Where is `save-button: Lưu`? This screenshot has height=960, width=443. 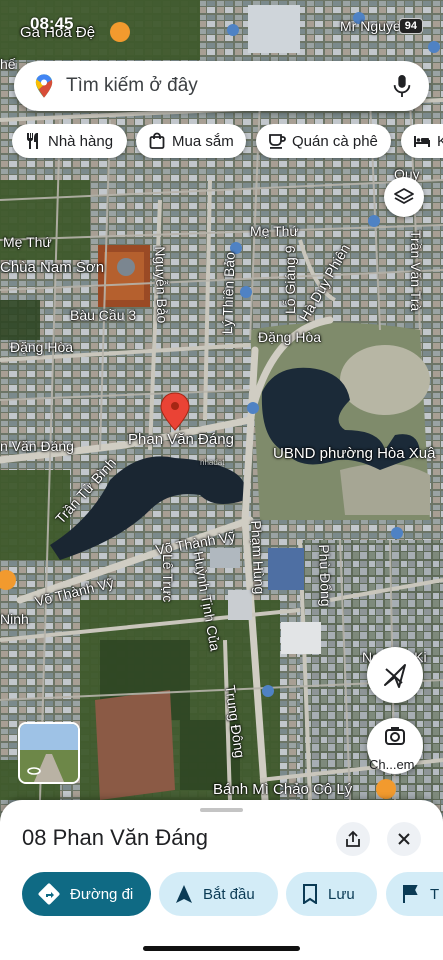 save-button: Lưu is located at coordinates (331, 894).